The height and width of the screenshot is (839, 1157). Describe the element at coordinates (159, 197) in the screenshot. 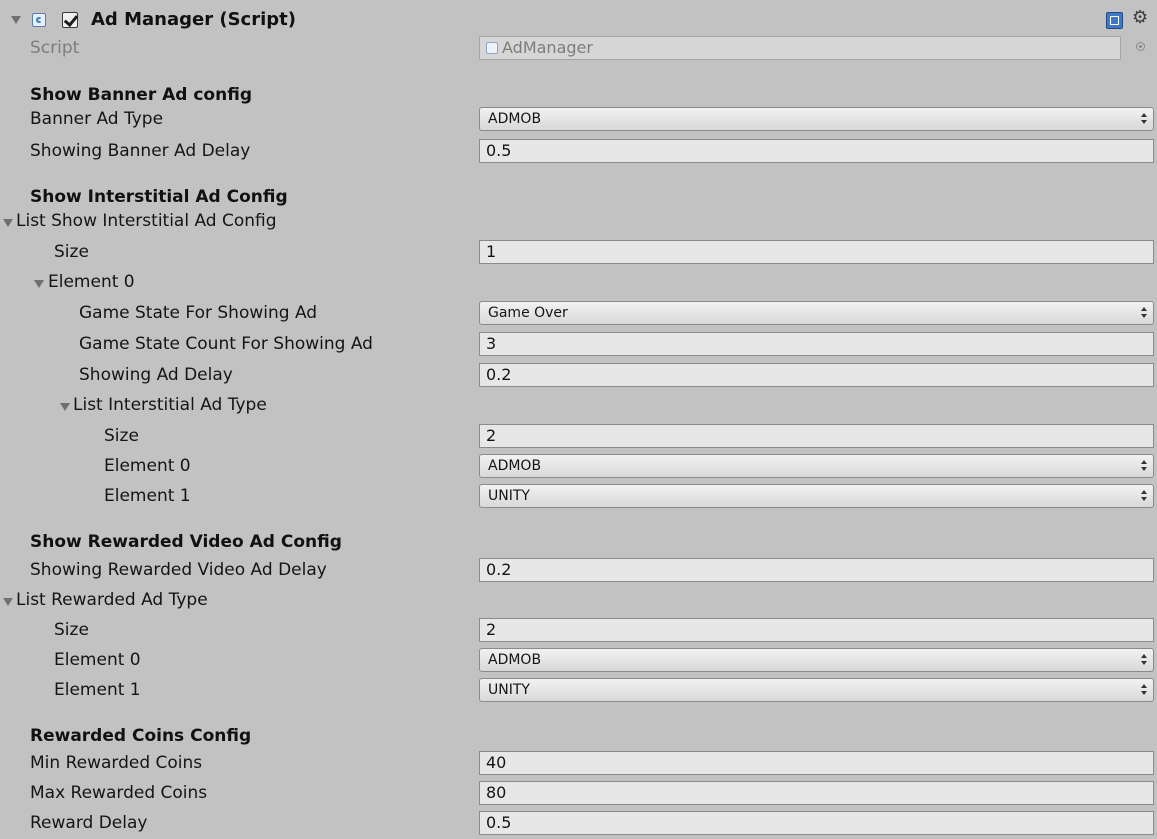

I see `section-title: Show Interstitial Ad Config` at that location.